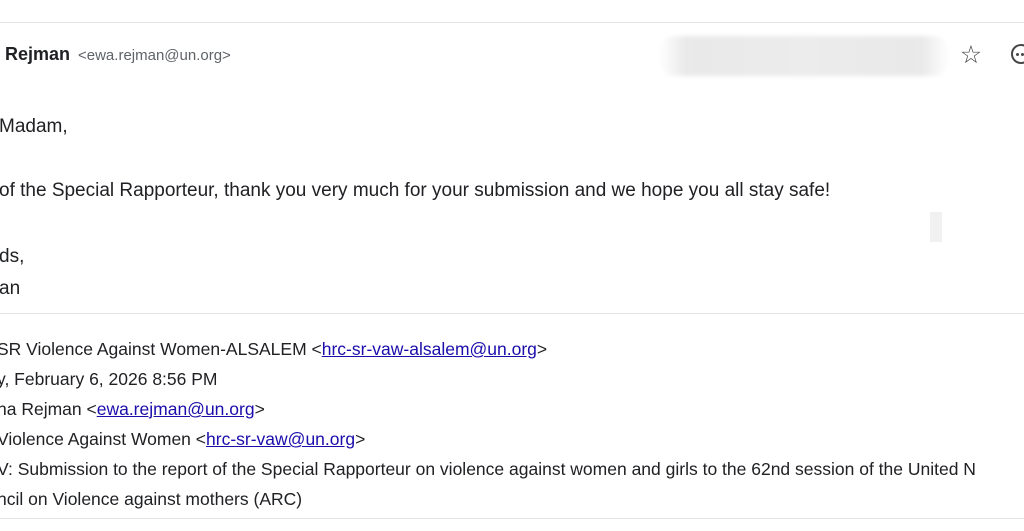 The height and width of the screenshot is (531, 1024). I want to click on cc-email-link: hrc-sr-vaw@un.org, so click(280, 439).